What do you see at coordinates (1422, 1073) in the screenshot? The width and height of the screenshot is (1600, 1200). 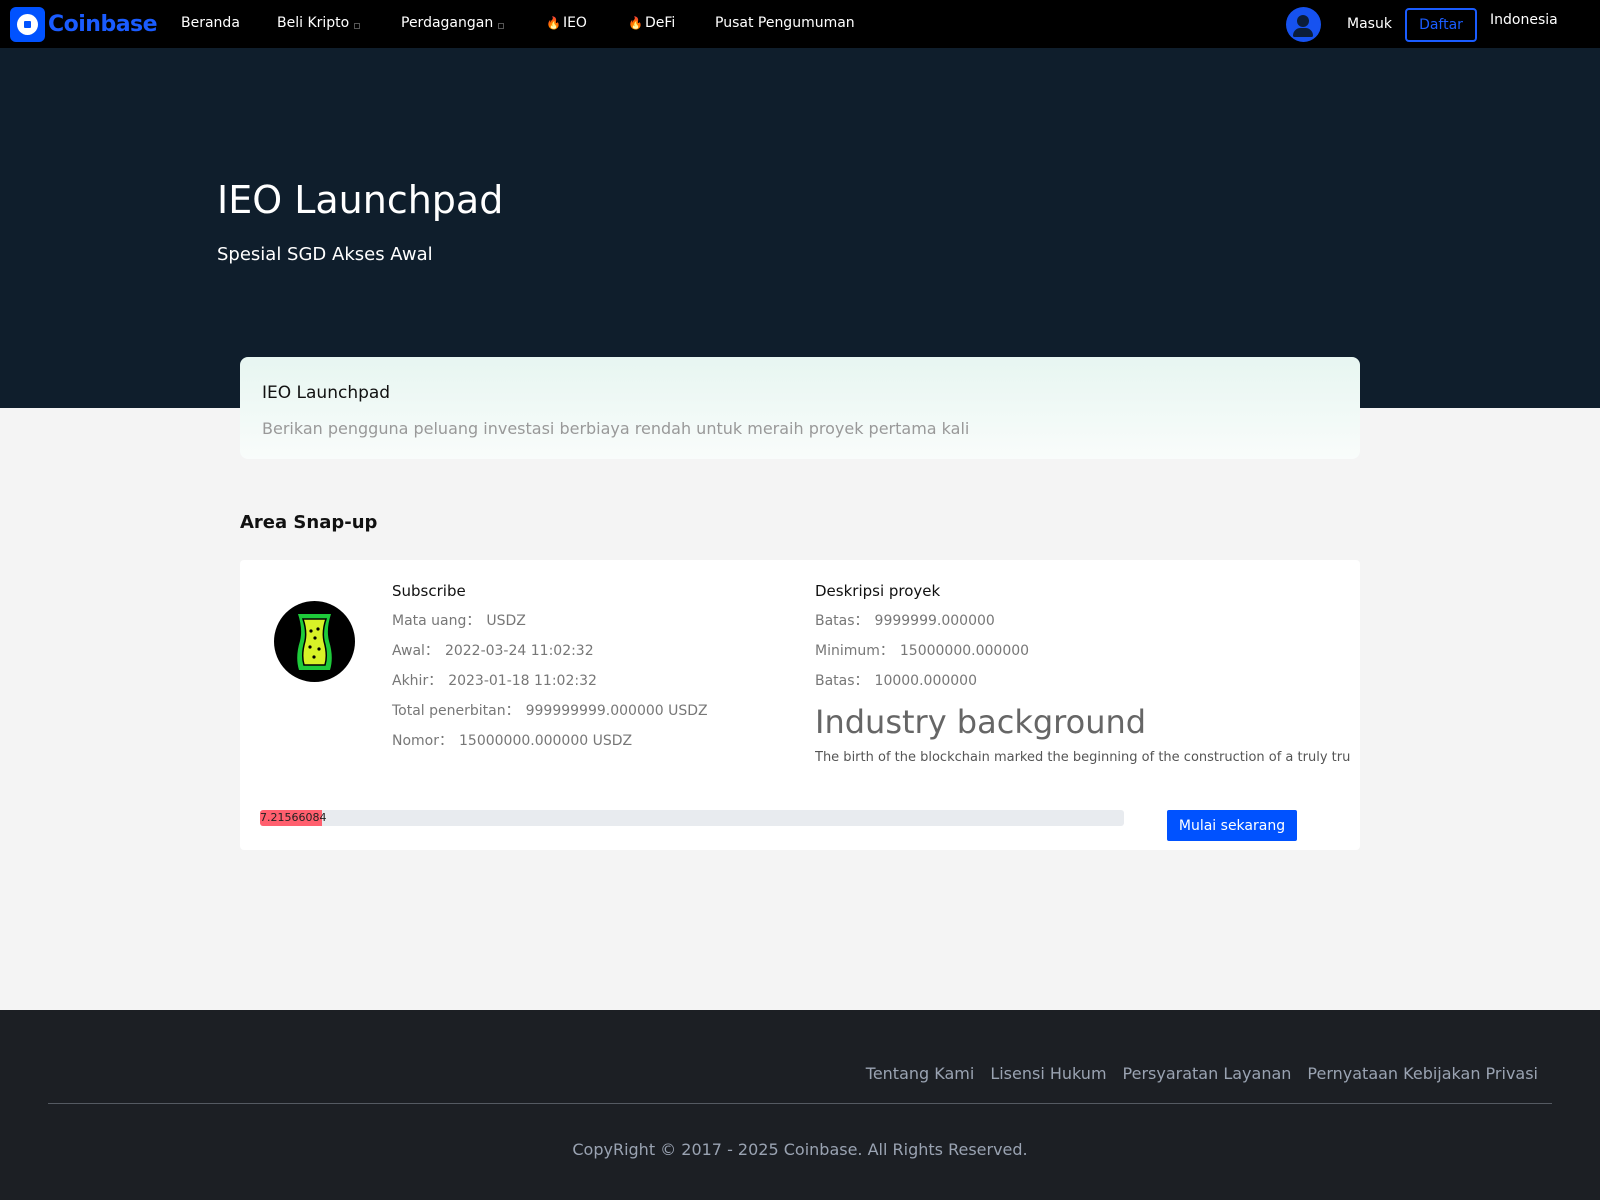 I see `footer-link-privacy: Pernyataan Kebijakan Privasi` at bounding box center [1422, 1073].